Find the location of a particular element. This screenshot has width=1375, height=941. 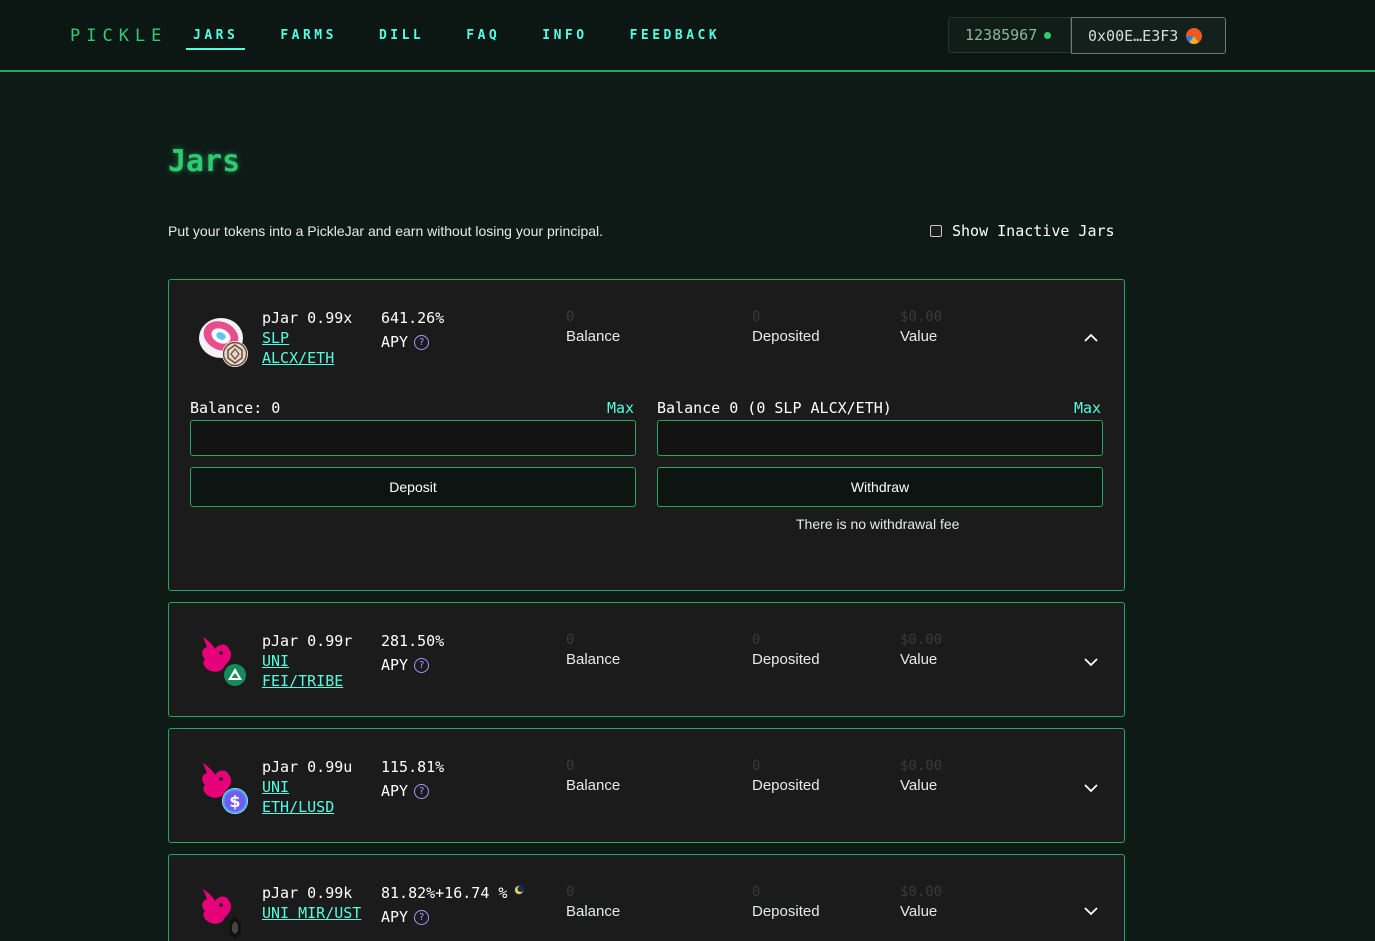

uniswap-lusd-icon: $ is located at coordinates (223, 787).